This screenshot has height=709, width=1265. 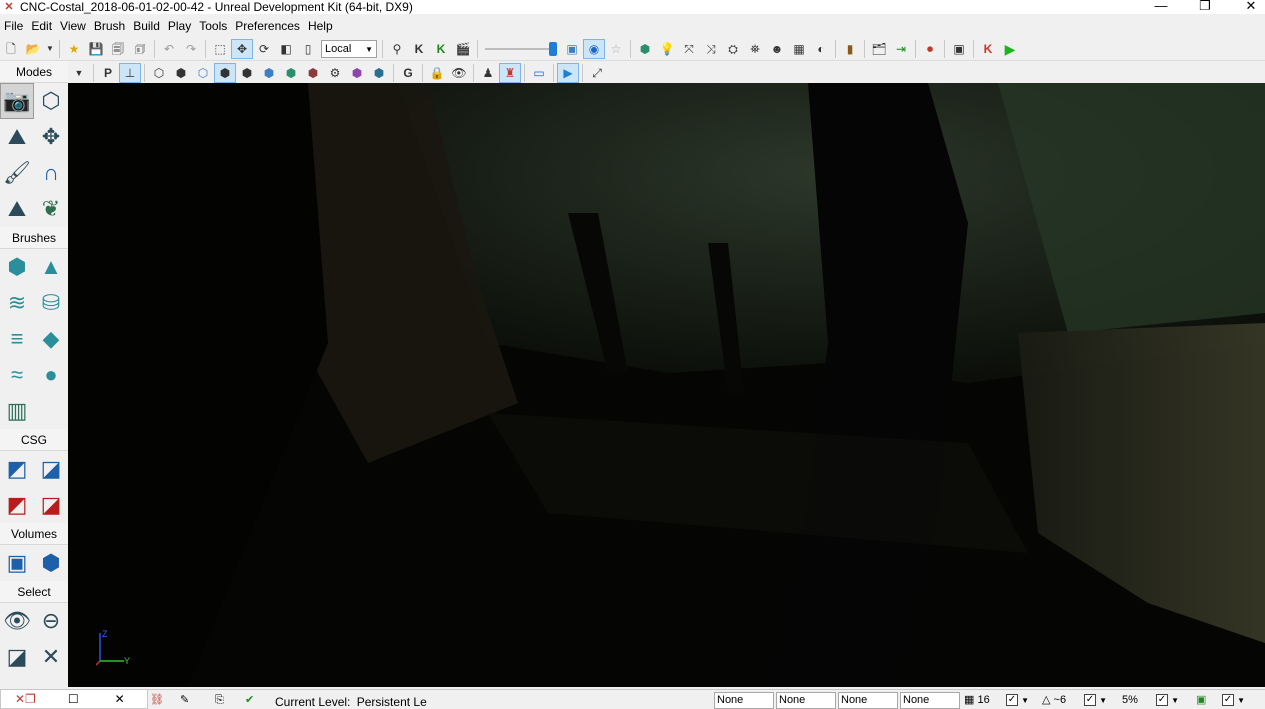 What do you see at coordinates (17, 563) in the screenshot?
I see `add-volume-icon: ▣` at bounding box center [17, 563].